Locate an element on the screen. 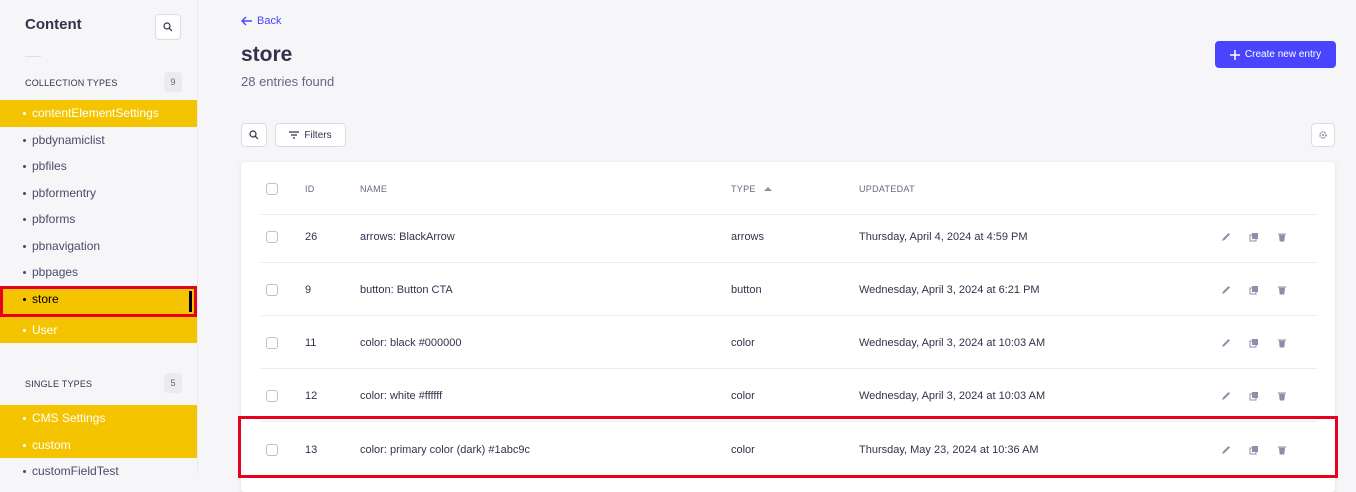 The image size is (1356, 492). sidebar-item-pbnavigation: pbnavigation is located at coordinates (98, 246).